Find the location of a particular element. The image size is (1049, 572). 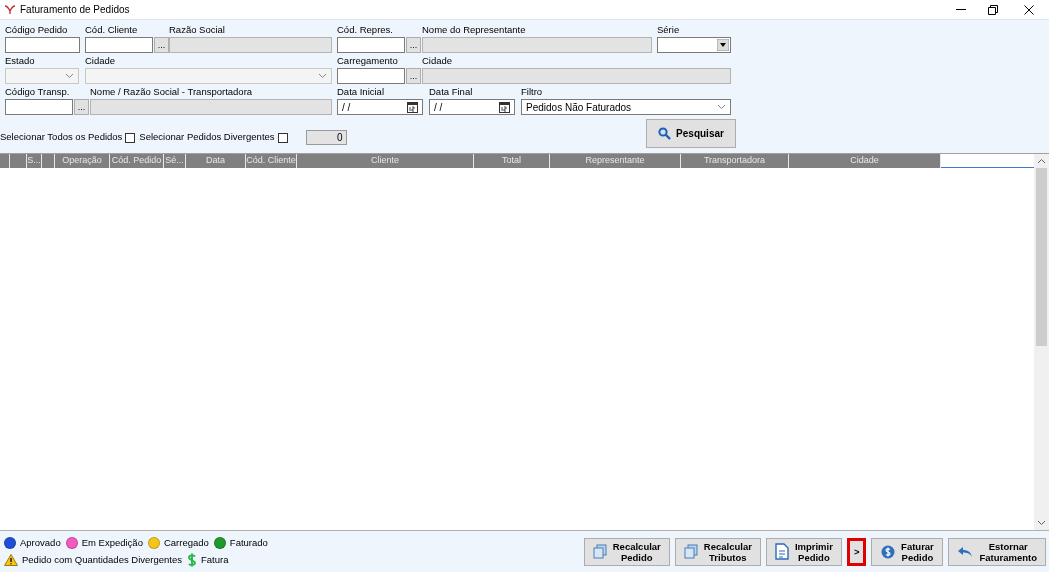

field-label: Cód. Cliente is located at coordinates (112, 30).